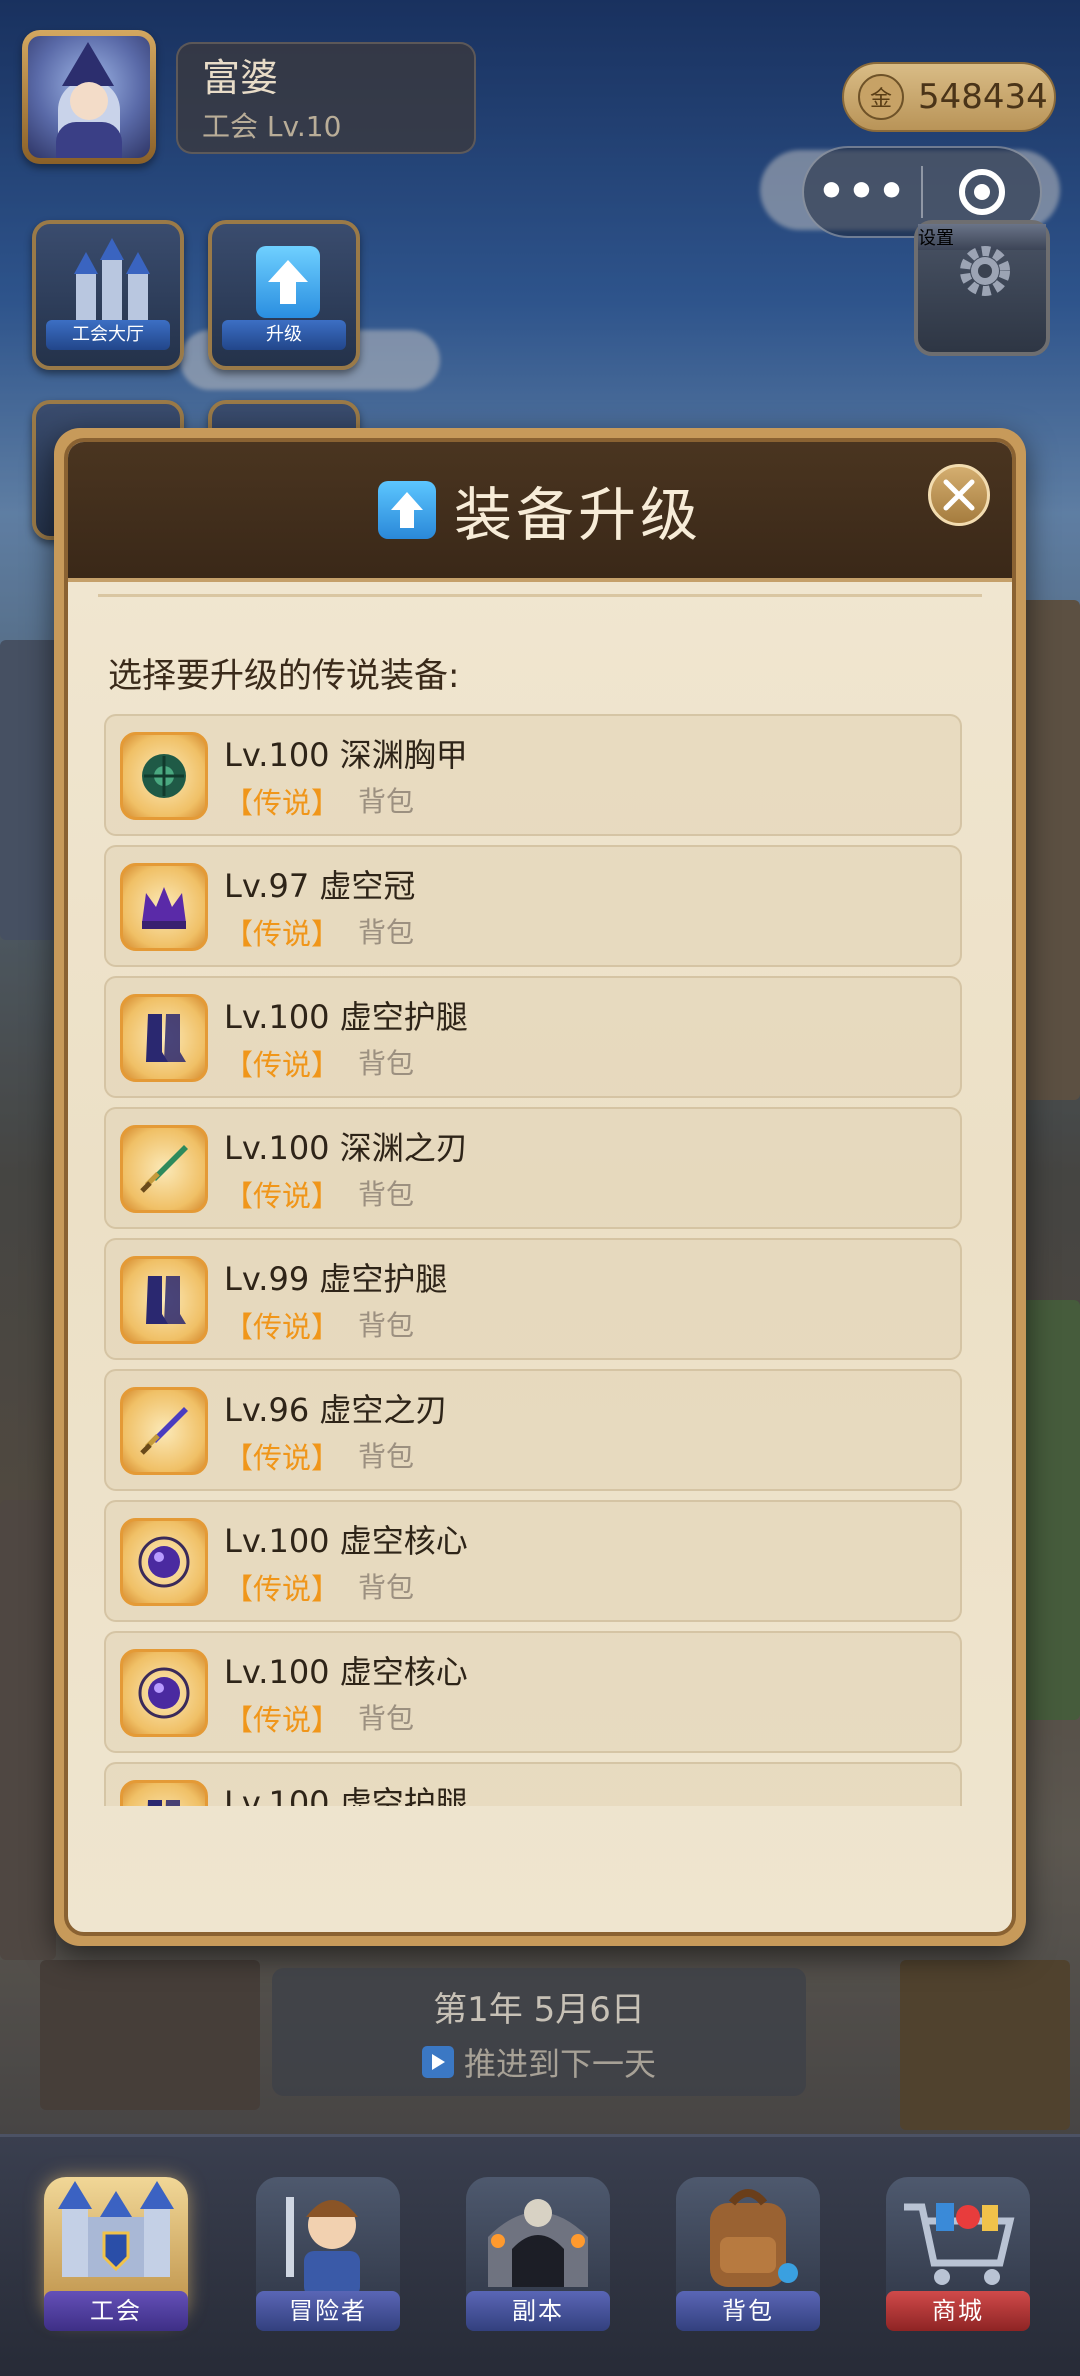 This screenshot has width=1080, height=2376. I want to click on dialog-header: 装备升级, so click(540, 512).